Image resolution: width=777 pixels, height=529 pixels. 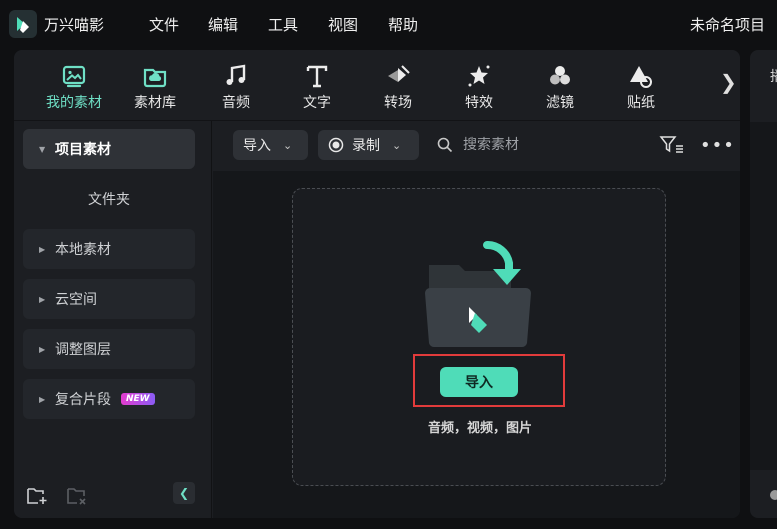 What do you see at coordinates (83, 350) in the screenshot?
I see `sidebar-item-label: 调整图层` at bounding box center [83, 350].